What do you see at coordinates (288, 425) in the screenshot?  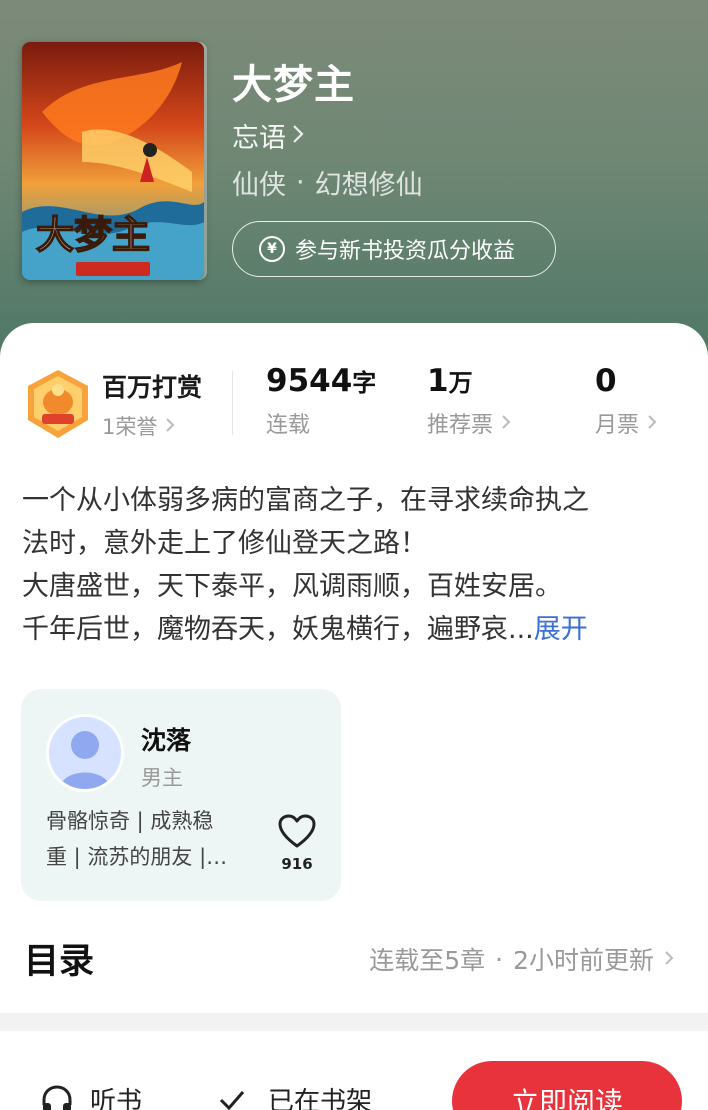 I see `word-count-label: 连载` at bounding box center [288, 425].